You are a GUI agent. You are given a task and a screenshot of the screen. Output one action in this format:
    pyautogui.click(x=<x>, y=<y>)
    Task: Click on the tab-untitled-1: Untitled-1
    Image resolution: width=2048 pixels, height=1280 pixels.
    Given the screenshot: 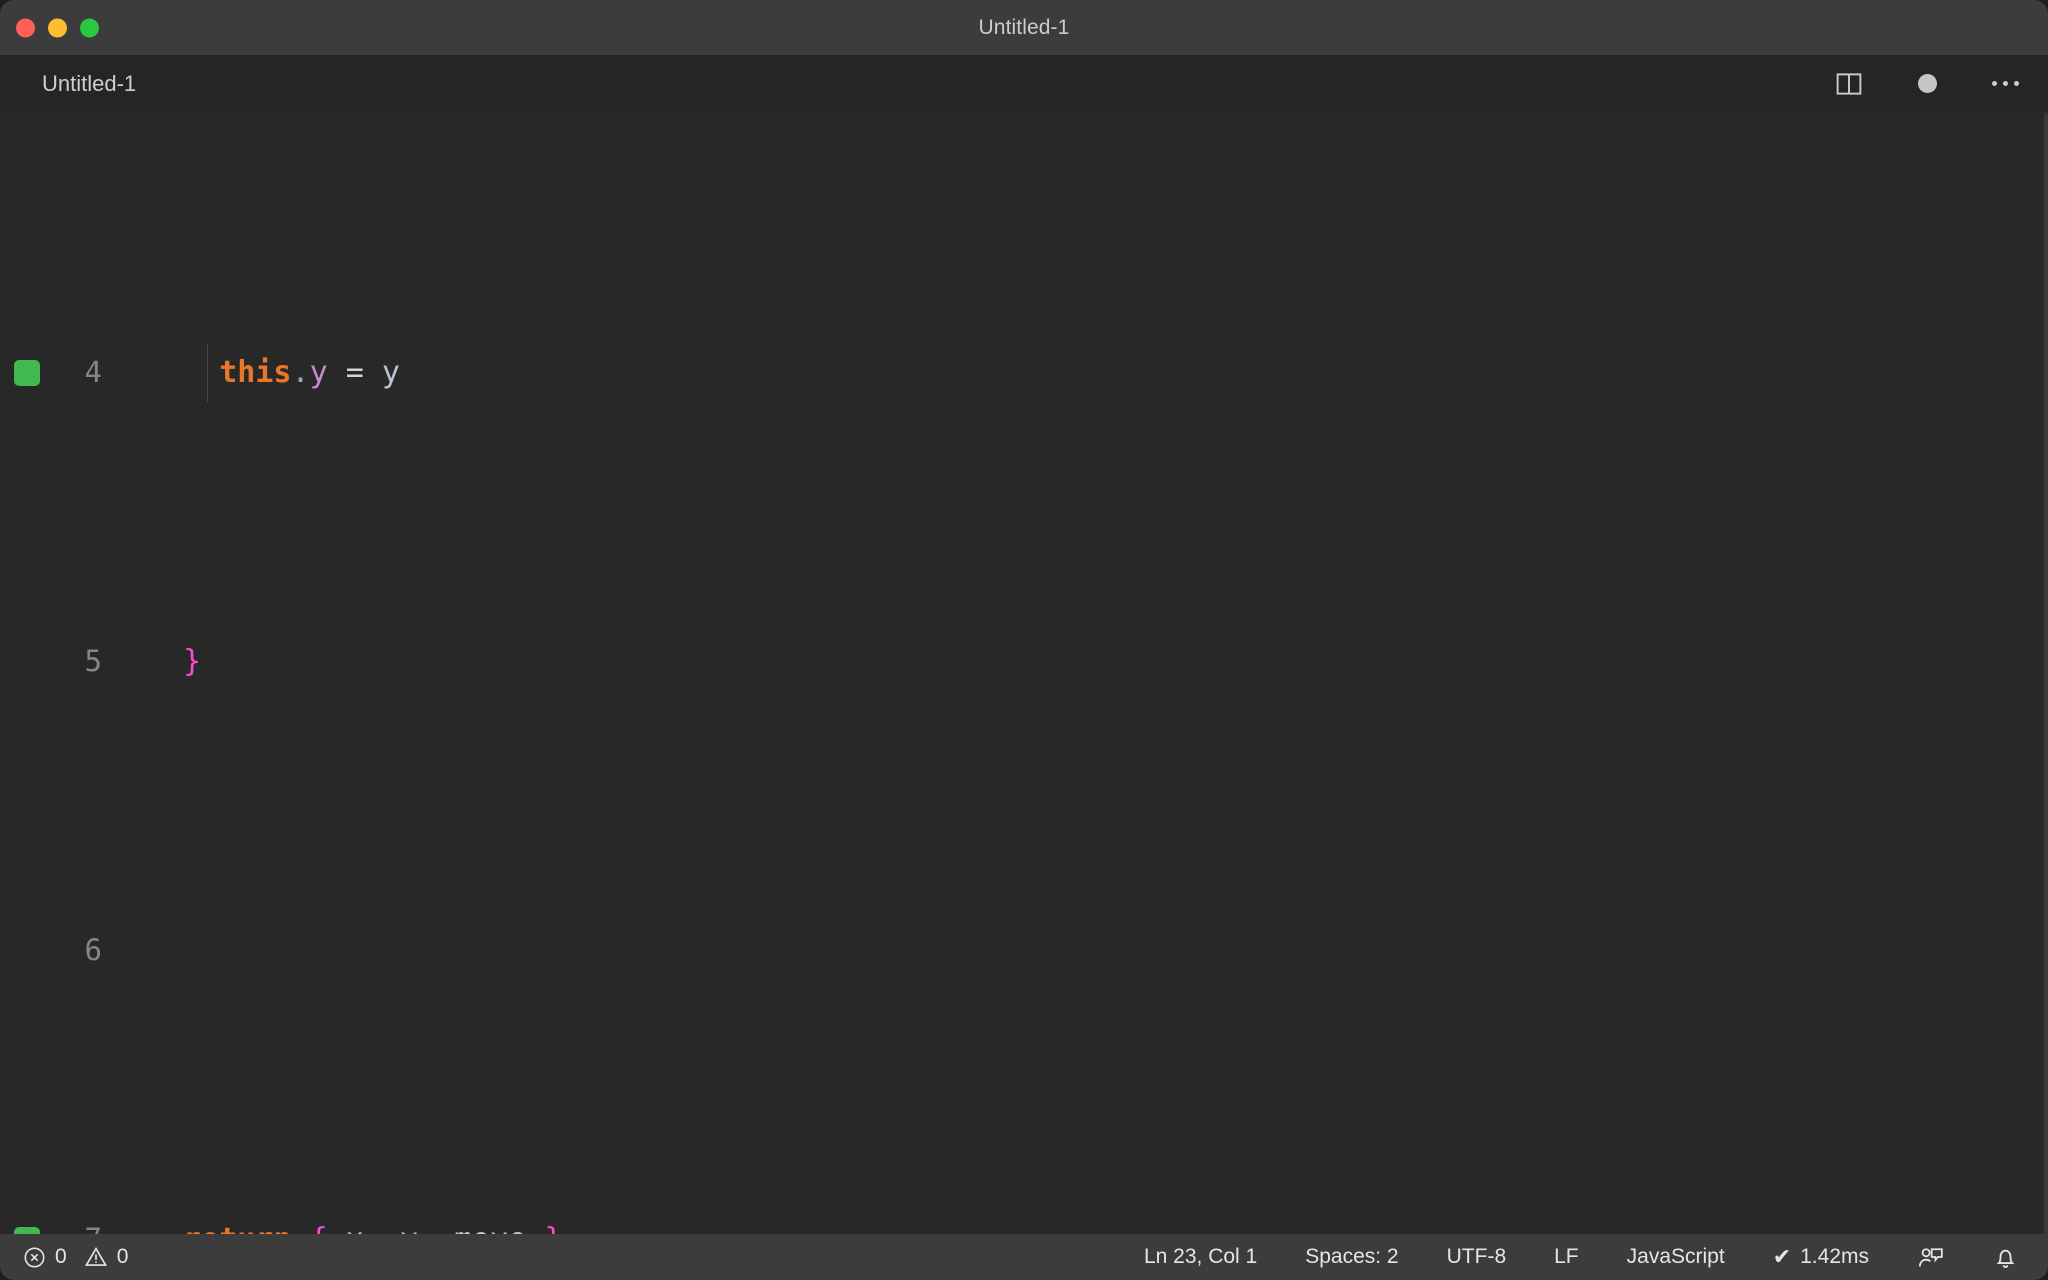 What is the action you would take?
    pyautogui.click(x=81, y=83)
    